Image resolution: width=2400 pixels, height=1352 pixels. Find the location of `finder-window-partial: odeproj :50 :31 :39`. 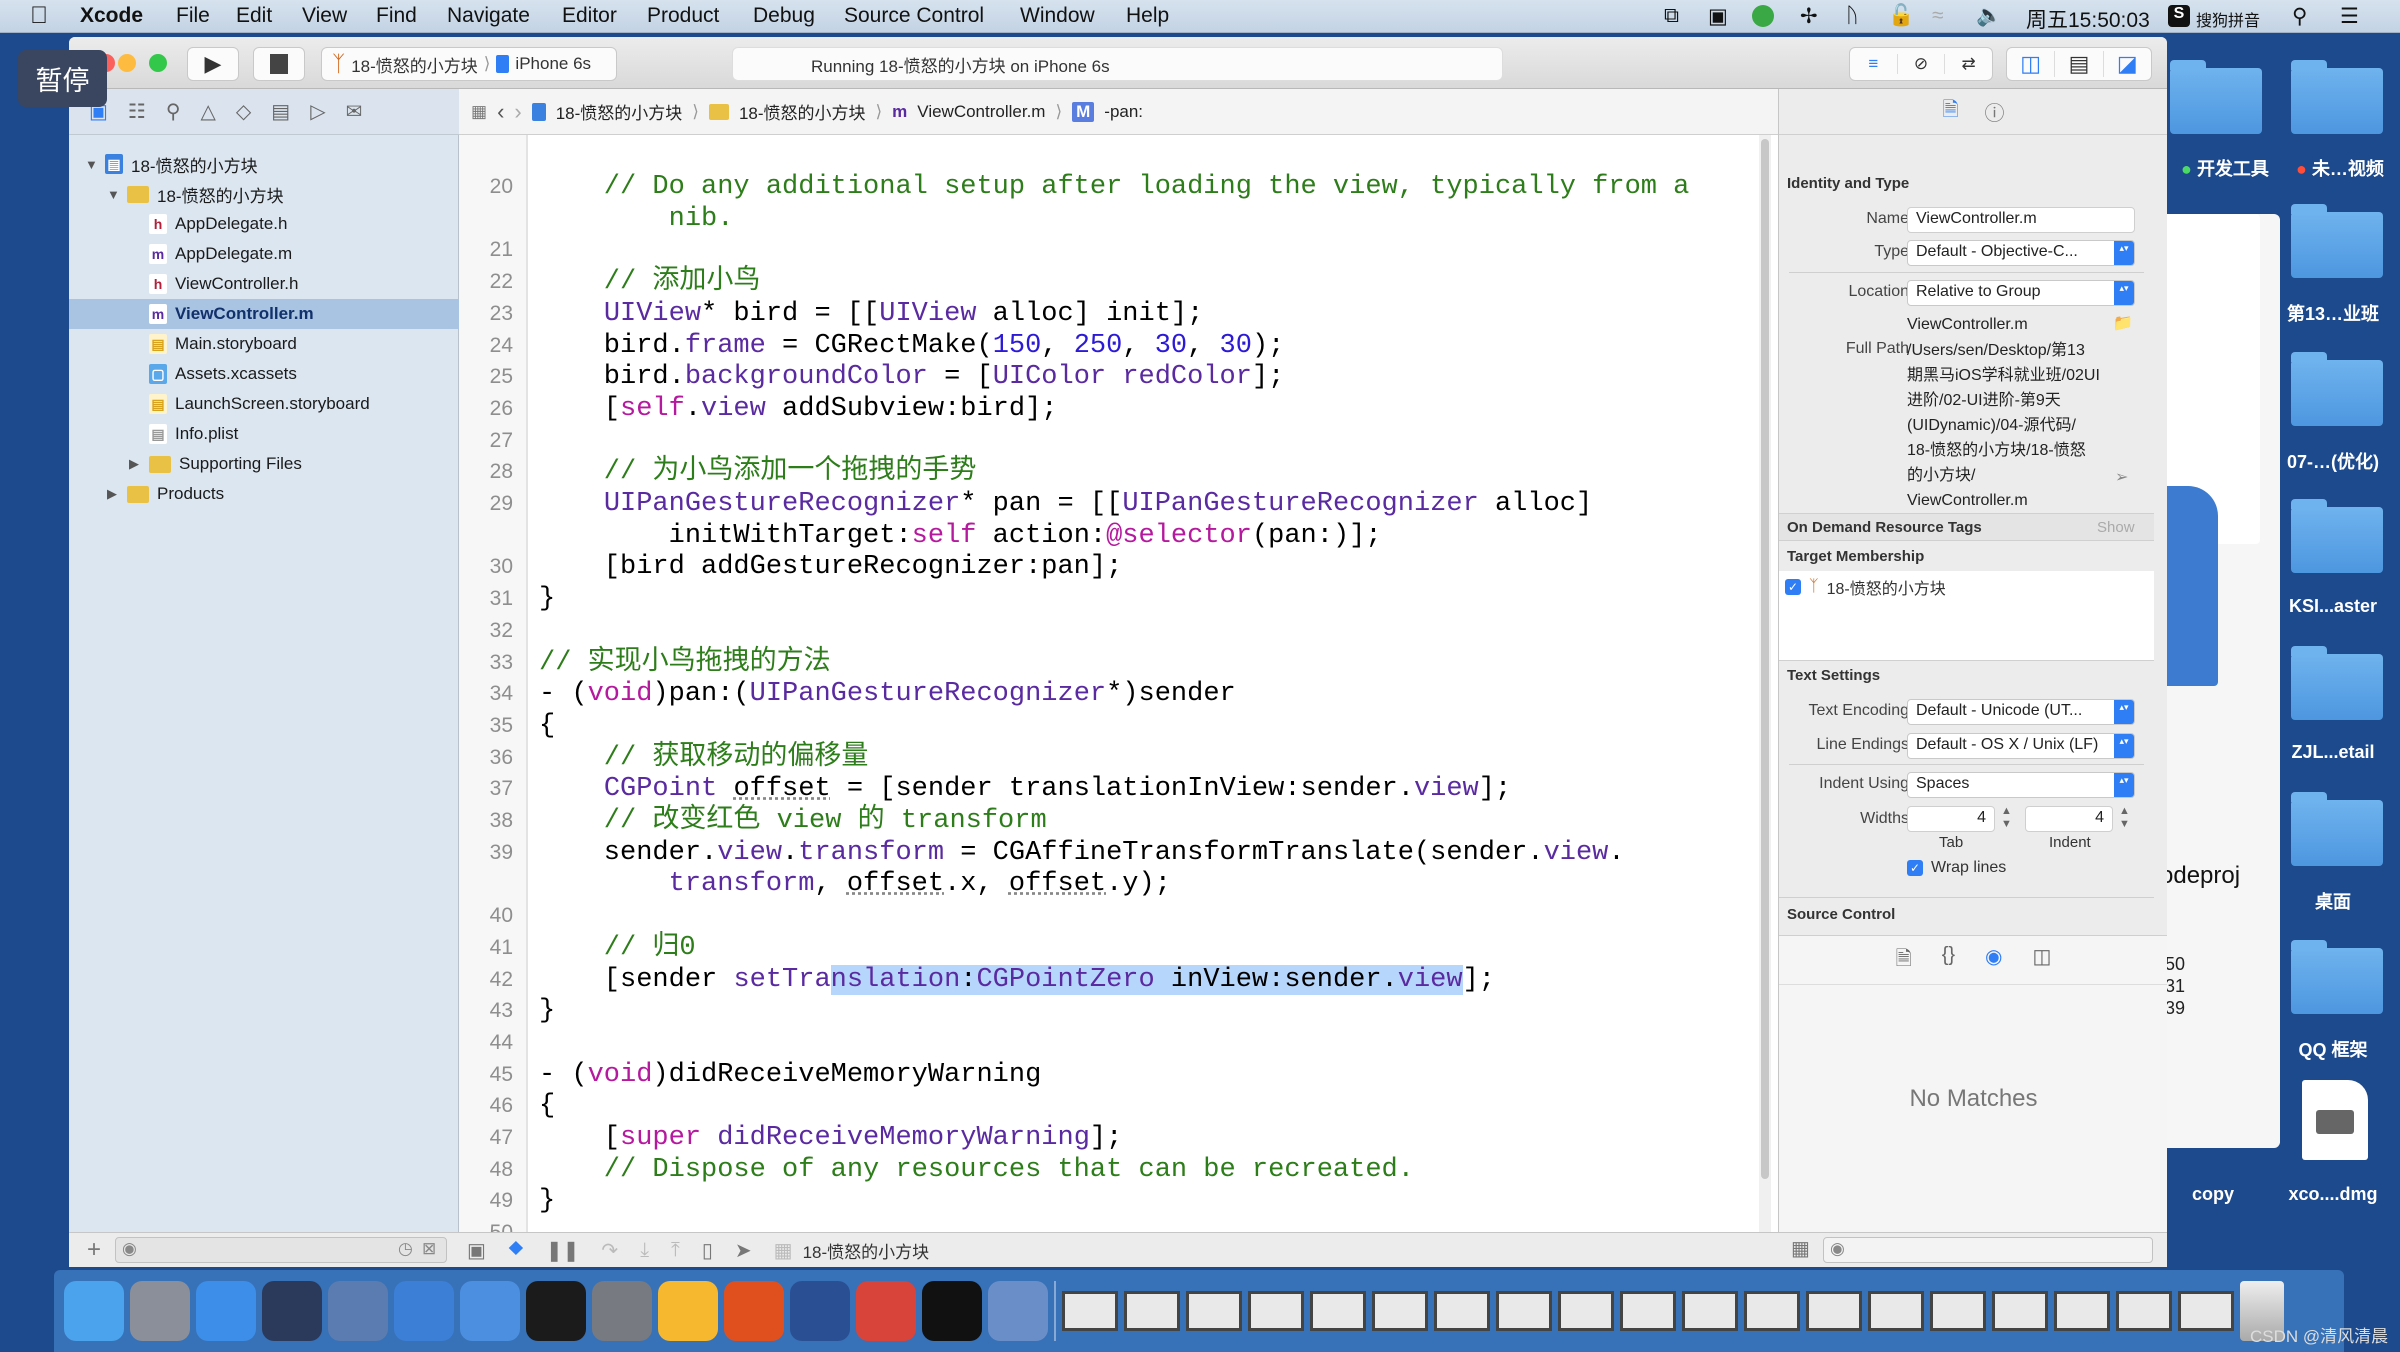

finder-window-partial: odeproj :50 :31 :39 is located at coordinates (2220, 681).